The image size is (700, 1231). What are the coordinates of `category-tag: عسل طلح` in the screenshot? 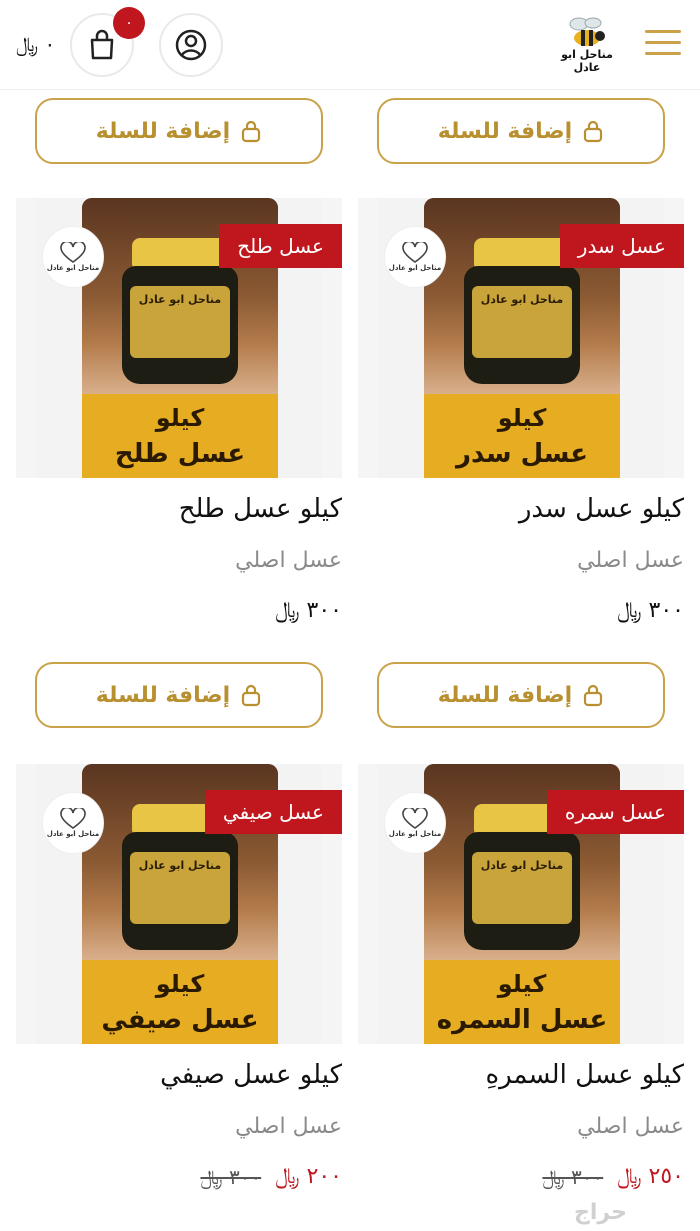 It's located at (280, 246).